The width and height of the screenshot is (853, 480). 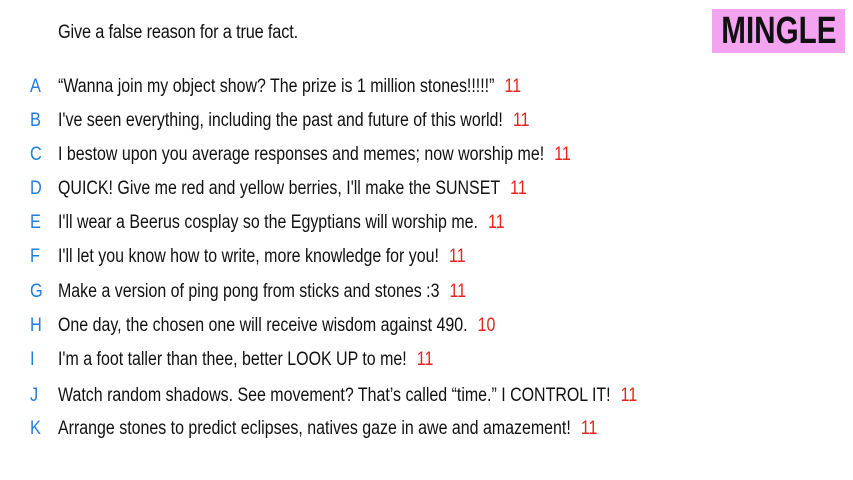 I want to click on answer-letter: A, so click(x=35, y=86).